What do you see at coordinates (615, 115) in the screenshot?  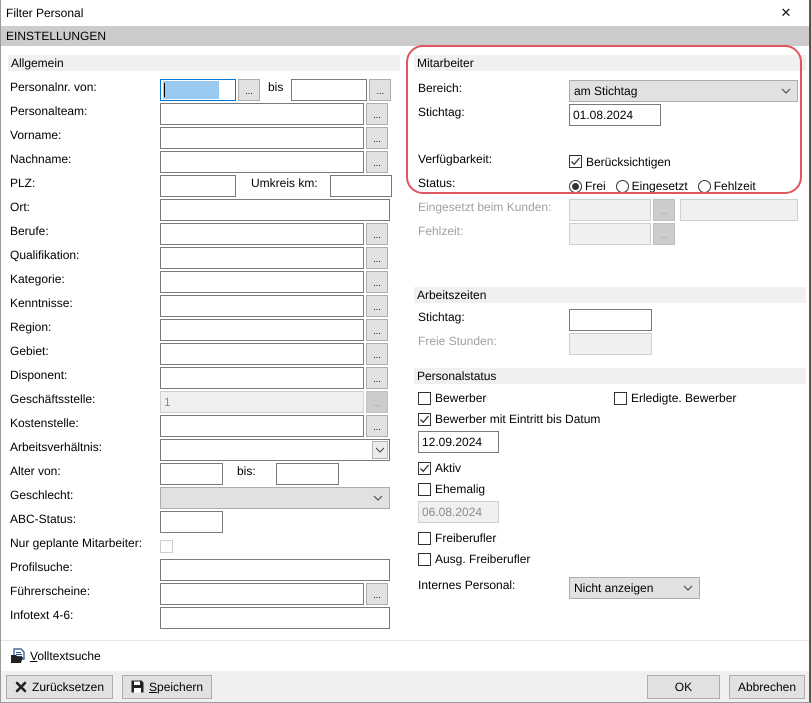 I see `input-field: 01.08.2024` at bounding box center [615, 115].